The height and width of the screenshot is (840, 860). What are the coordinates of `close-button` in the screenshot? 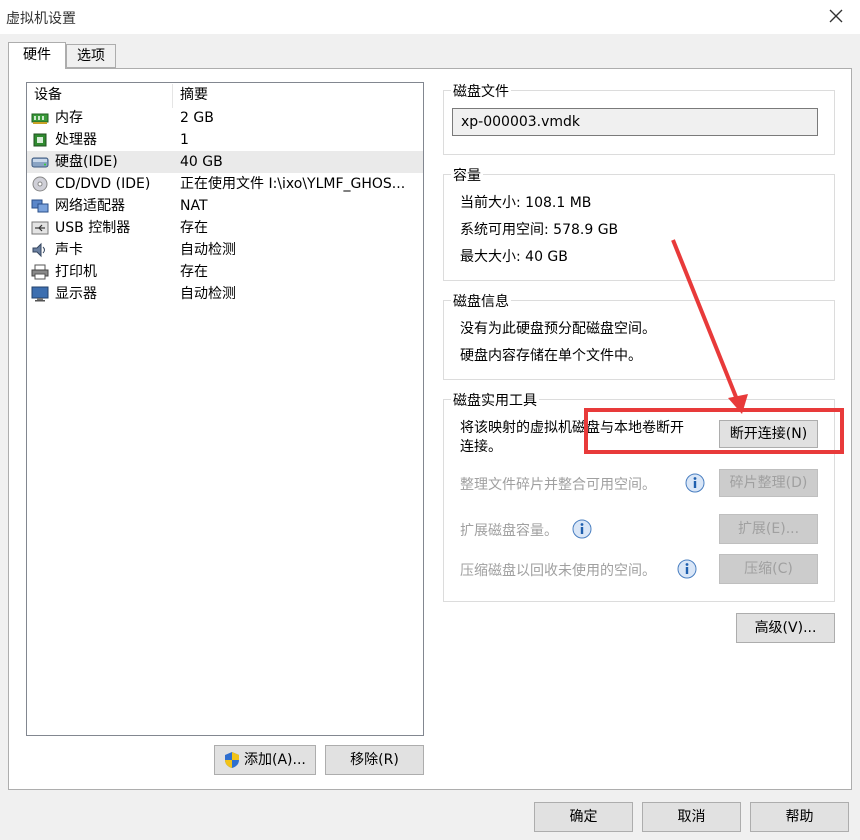 It's located at (836, 16).